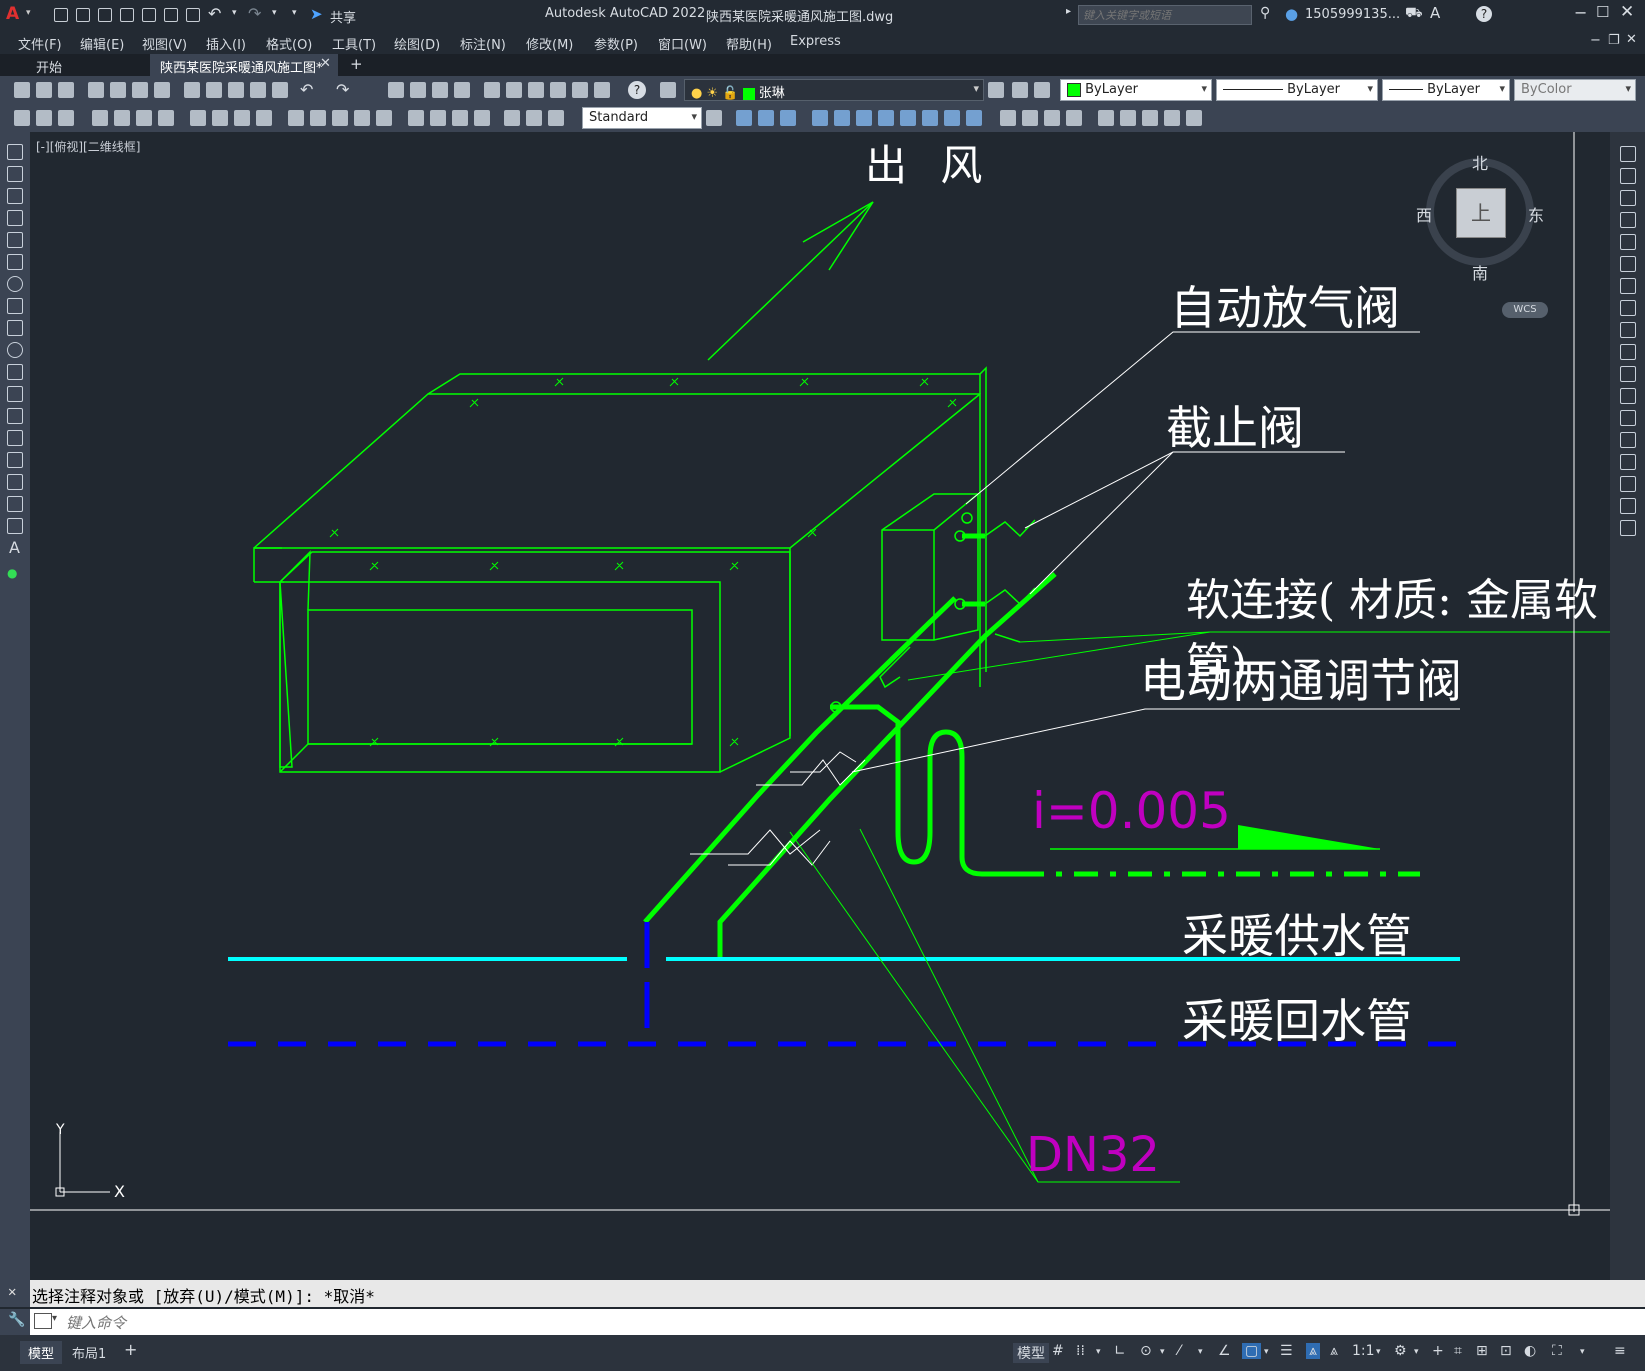 The image size is (1645, 1371). Describe the element at coordinates (1252, 1351) in the screenshot. I see `osnap-icon: ▢` at that location.